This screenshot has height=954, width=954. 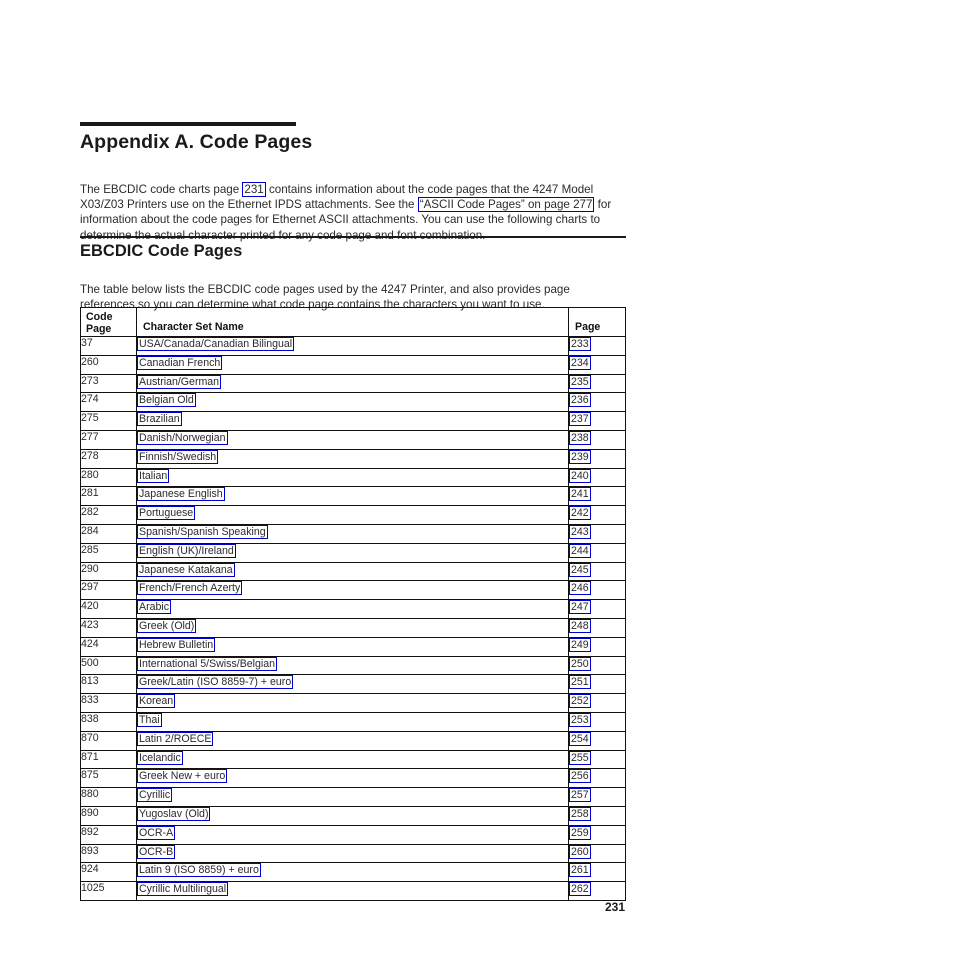 What do you see at coordinates (580, 719) in the screenshot?
I see `link-page-reference: 253` at bounding box center [580, 719].